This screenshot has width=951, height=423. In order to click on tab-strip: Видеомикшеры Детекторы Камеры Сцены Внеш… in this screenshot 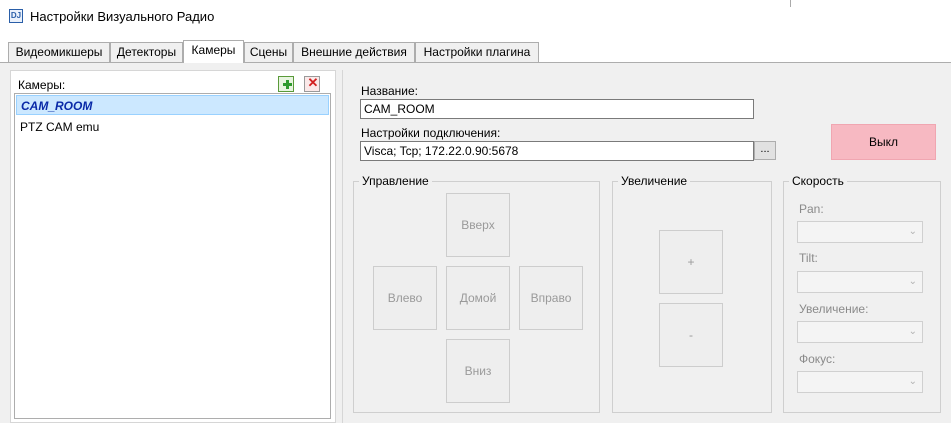, I will do `click(475, 48)`.